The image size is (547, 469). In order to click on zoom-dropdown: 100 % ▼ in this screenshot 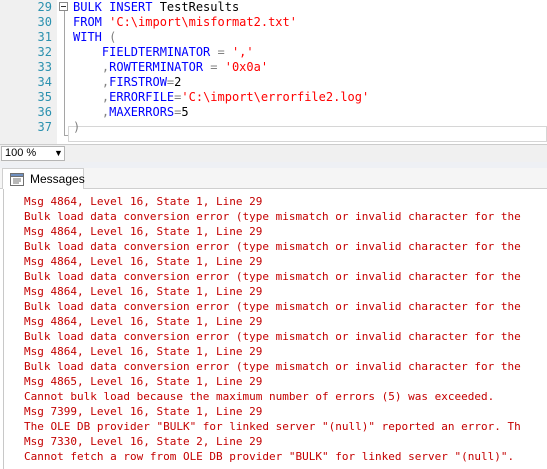, I will do `click(33, 153)`.